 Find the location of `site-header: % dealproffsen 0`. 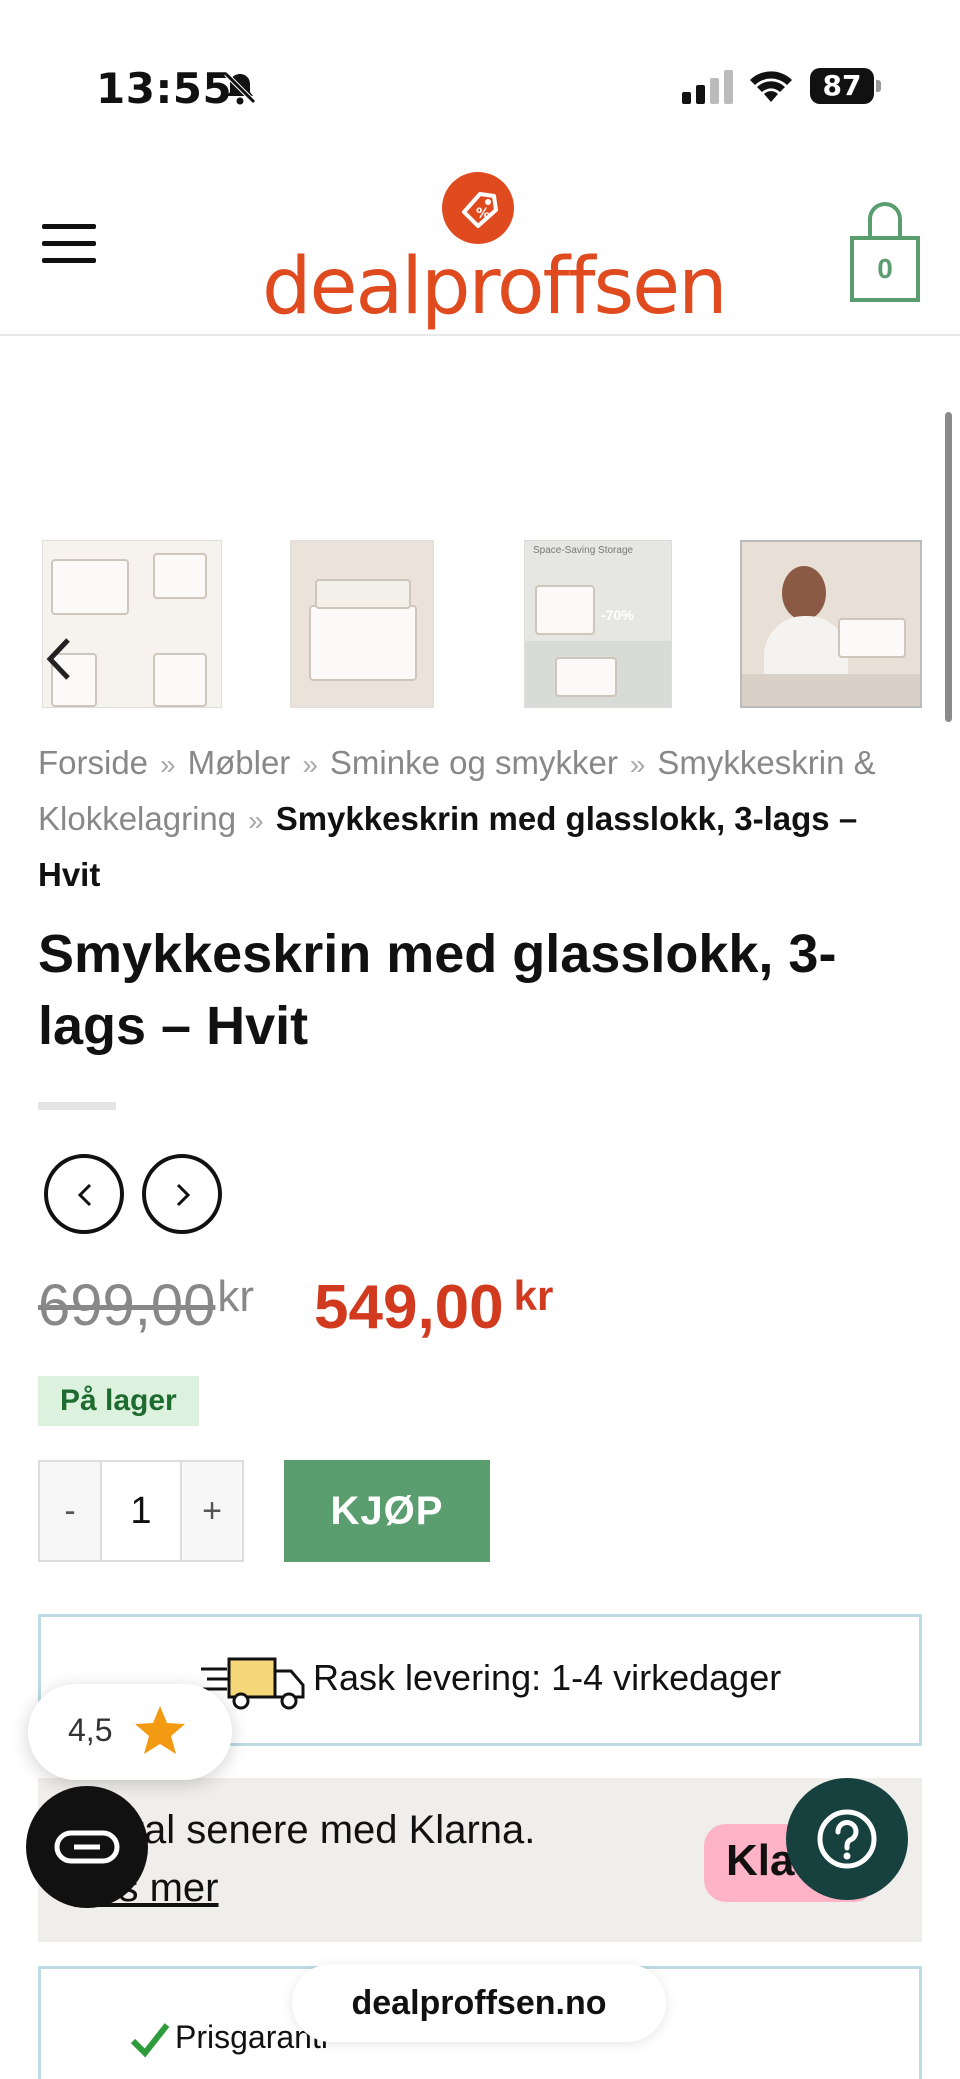

site-header: % dealproffsen 0 is located at coordinates (480, 243).